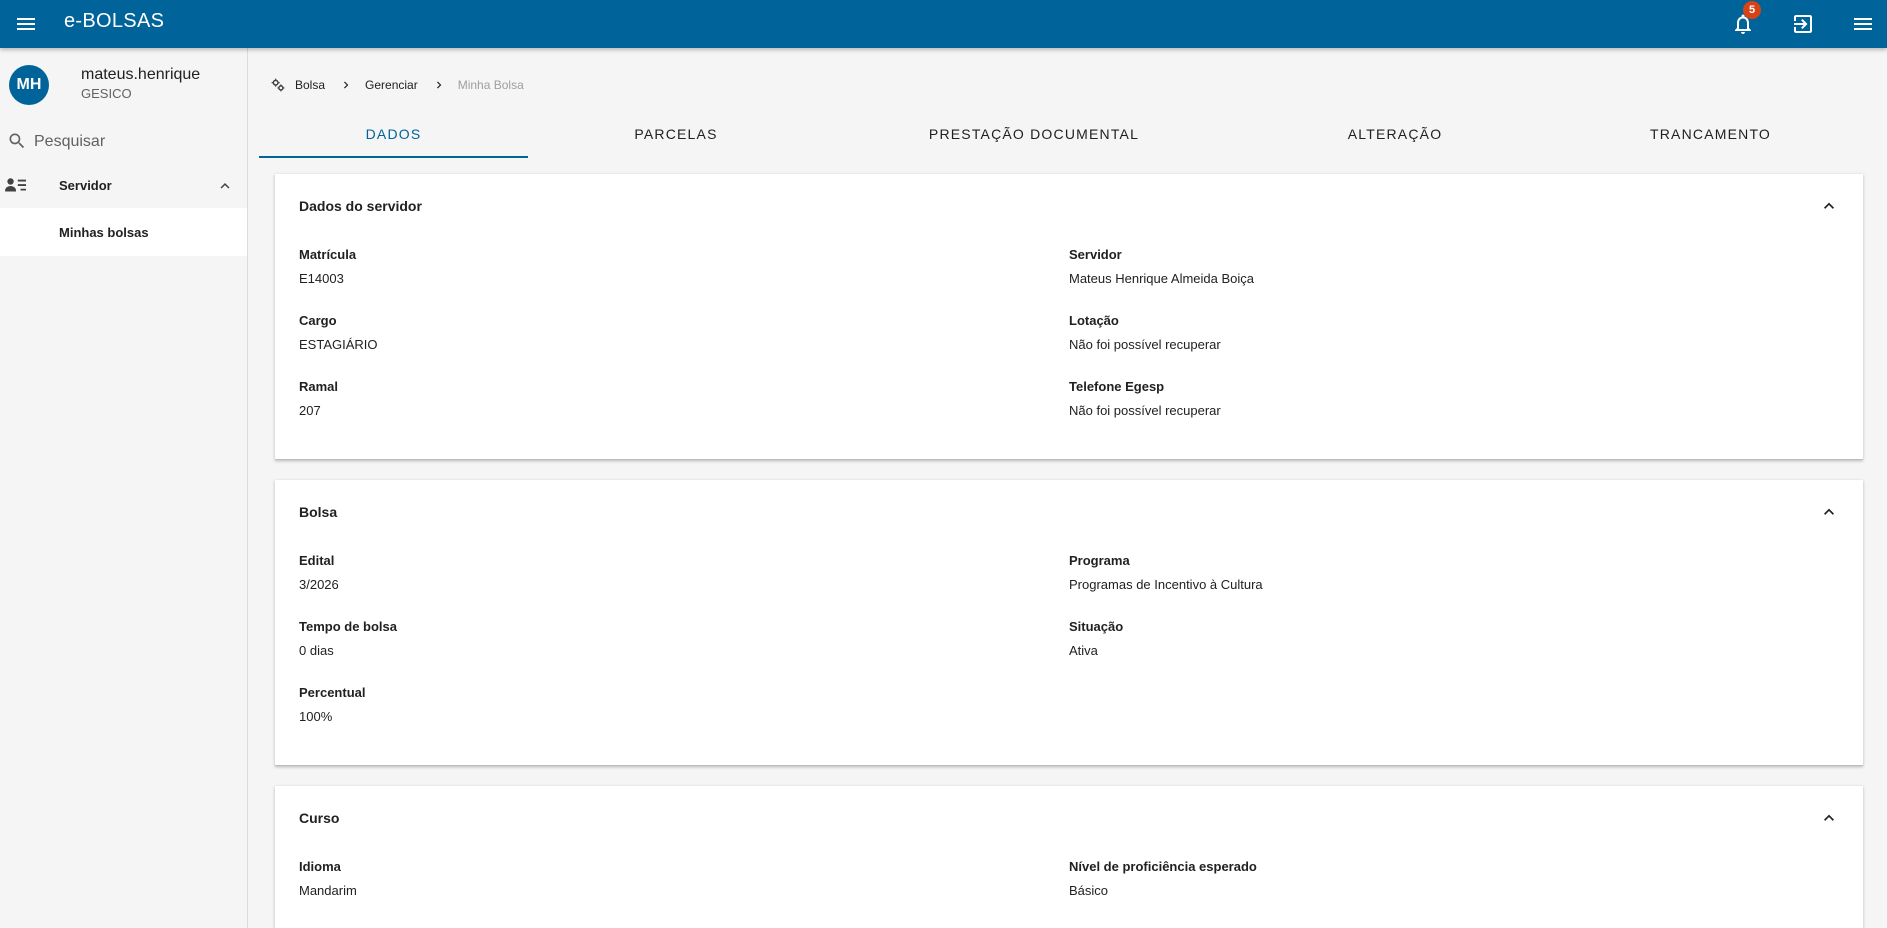 The image size is (1887, 928). I want to click on card-header: Bolsa, so click(1069, 512).